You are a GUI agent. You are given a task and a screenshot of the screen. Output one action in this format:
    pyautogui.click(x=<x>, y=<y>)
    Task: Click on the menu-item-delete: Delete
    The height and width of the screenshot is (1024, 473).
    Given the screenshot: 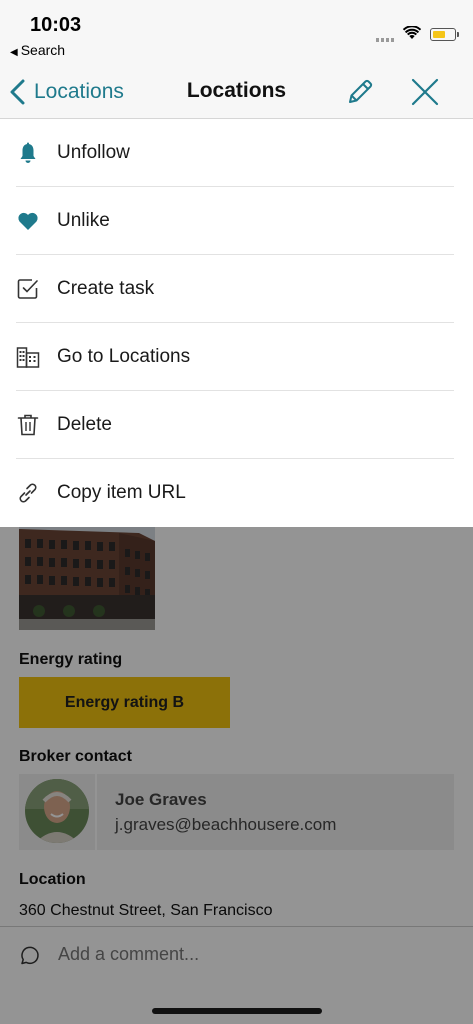 What is the action you would take?
    pyautogui.click(x=236, y=425)
    